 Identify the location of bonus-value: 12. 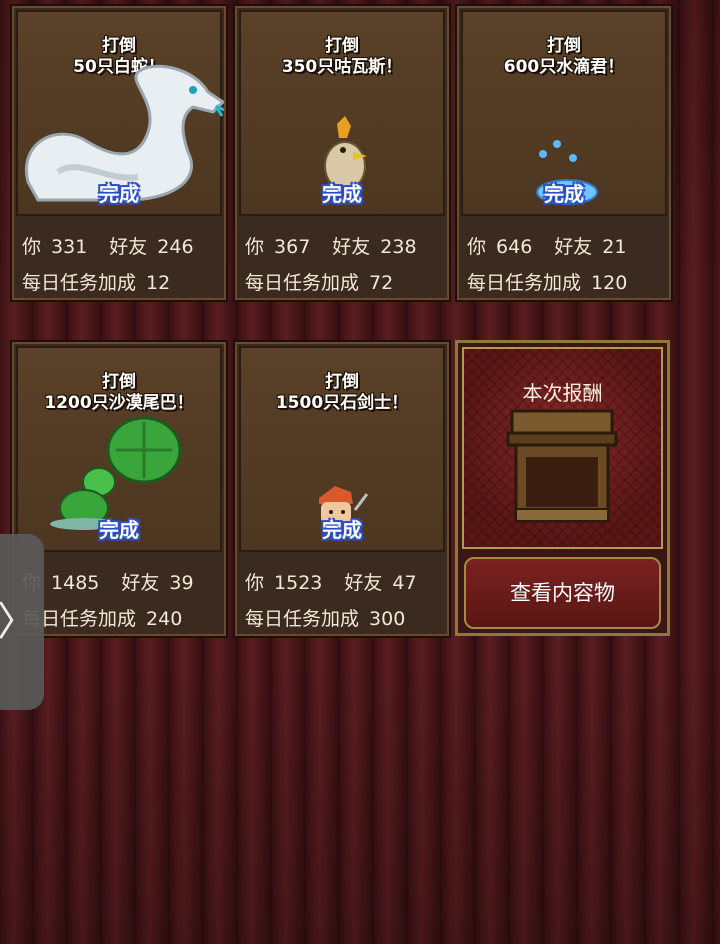
(158, 283).